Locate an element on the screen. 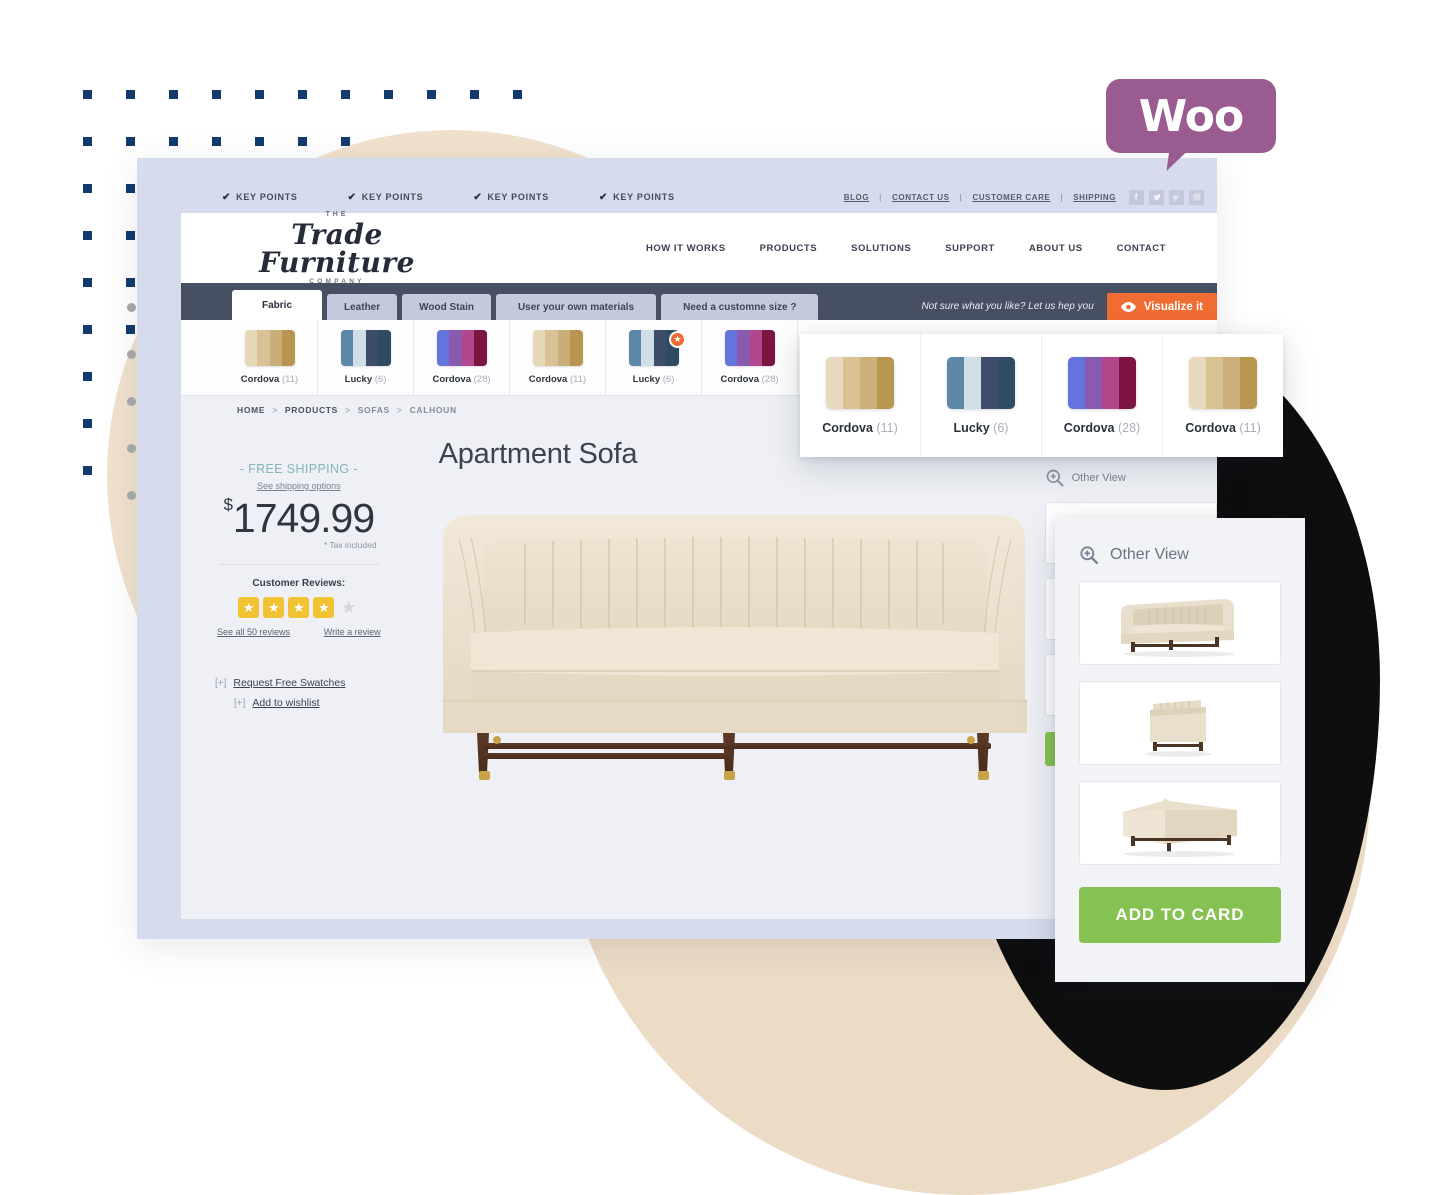 This screenshot has height=1195, width=1433. key-point-label: KEY POINTS is located at coordinates (644, 197).